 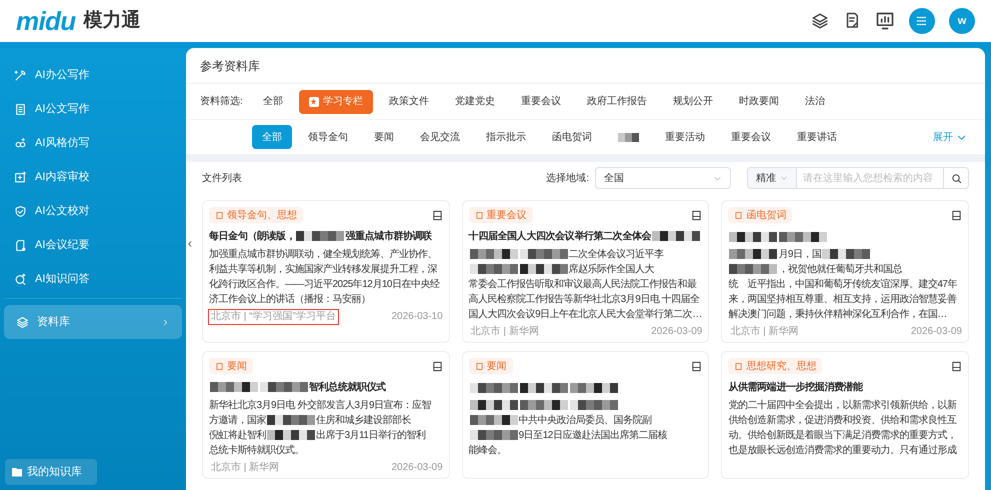 What do you see at coordinates (273, 317) in the screenshot?
I see `source-text: 北京市 | “学习强国”学习平台` at bounding box center [273, 317].